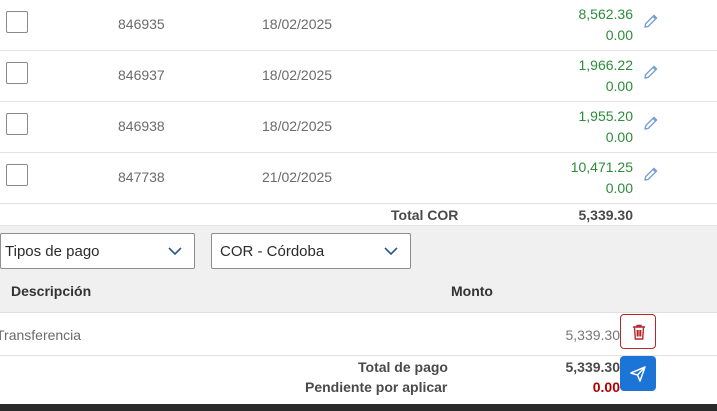 The image size is (717, 411). Describe the element at coordinates (606, 215) in the screenshot. I see `total-value: 5,339.30` at that location.